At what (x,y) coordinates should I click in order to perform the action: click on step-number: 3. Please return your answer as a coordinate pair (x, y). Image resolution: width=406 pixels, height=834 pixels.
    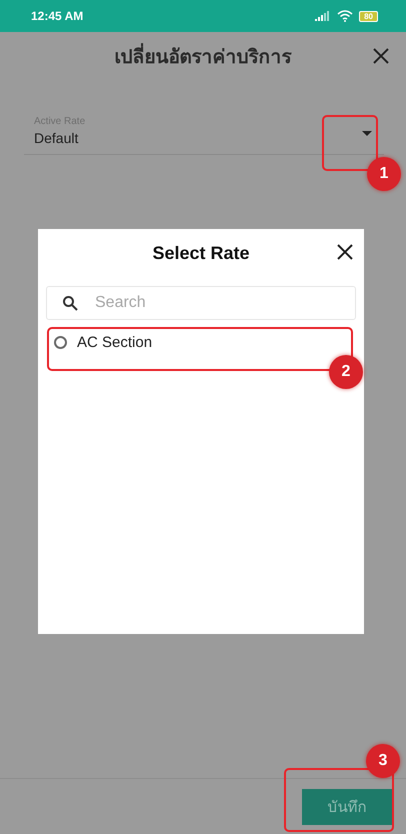
    Looking at the image, I should click on (383, 761).